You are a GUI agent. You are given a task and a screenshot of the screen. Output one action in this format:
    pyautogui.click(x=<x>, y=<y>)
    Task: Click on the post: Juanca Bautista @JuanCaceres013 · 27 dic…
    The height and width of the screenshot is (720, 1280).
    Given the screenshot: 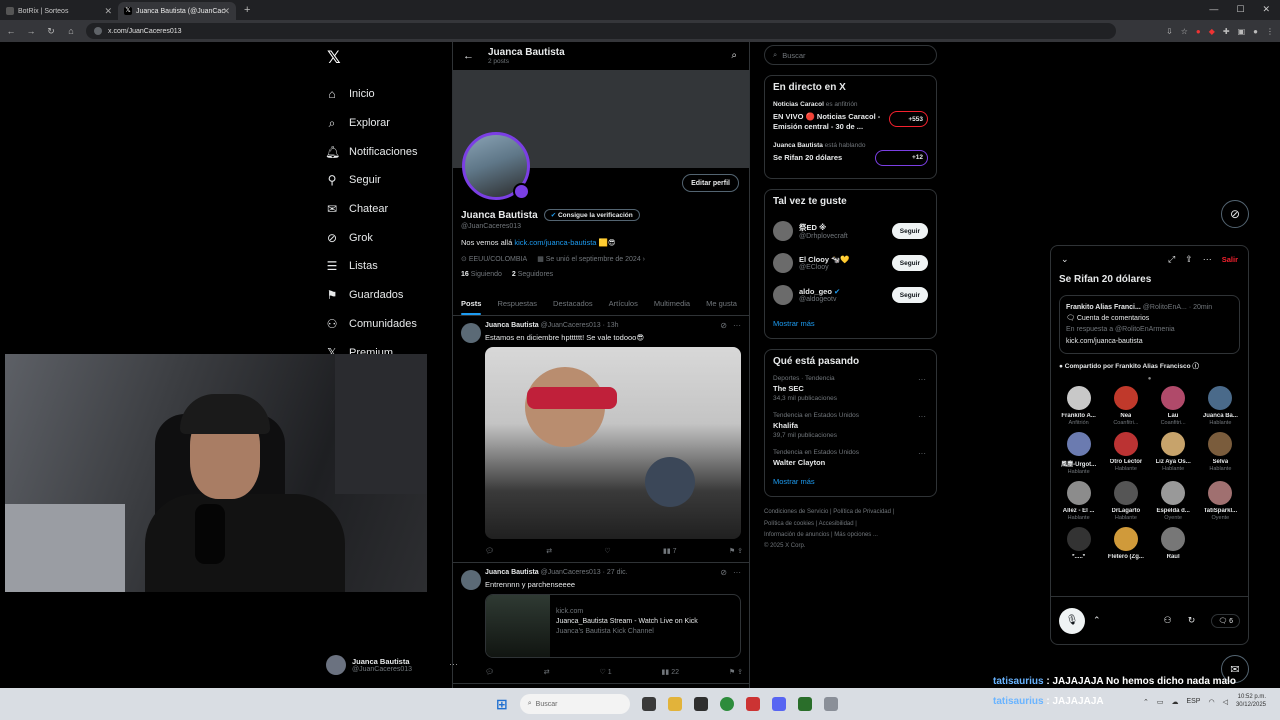 What is the action you would take?
    pyautogui.click(x=601, y=624)
    